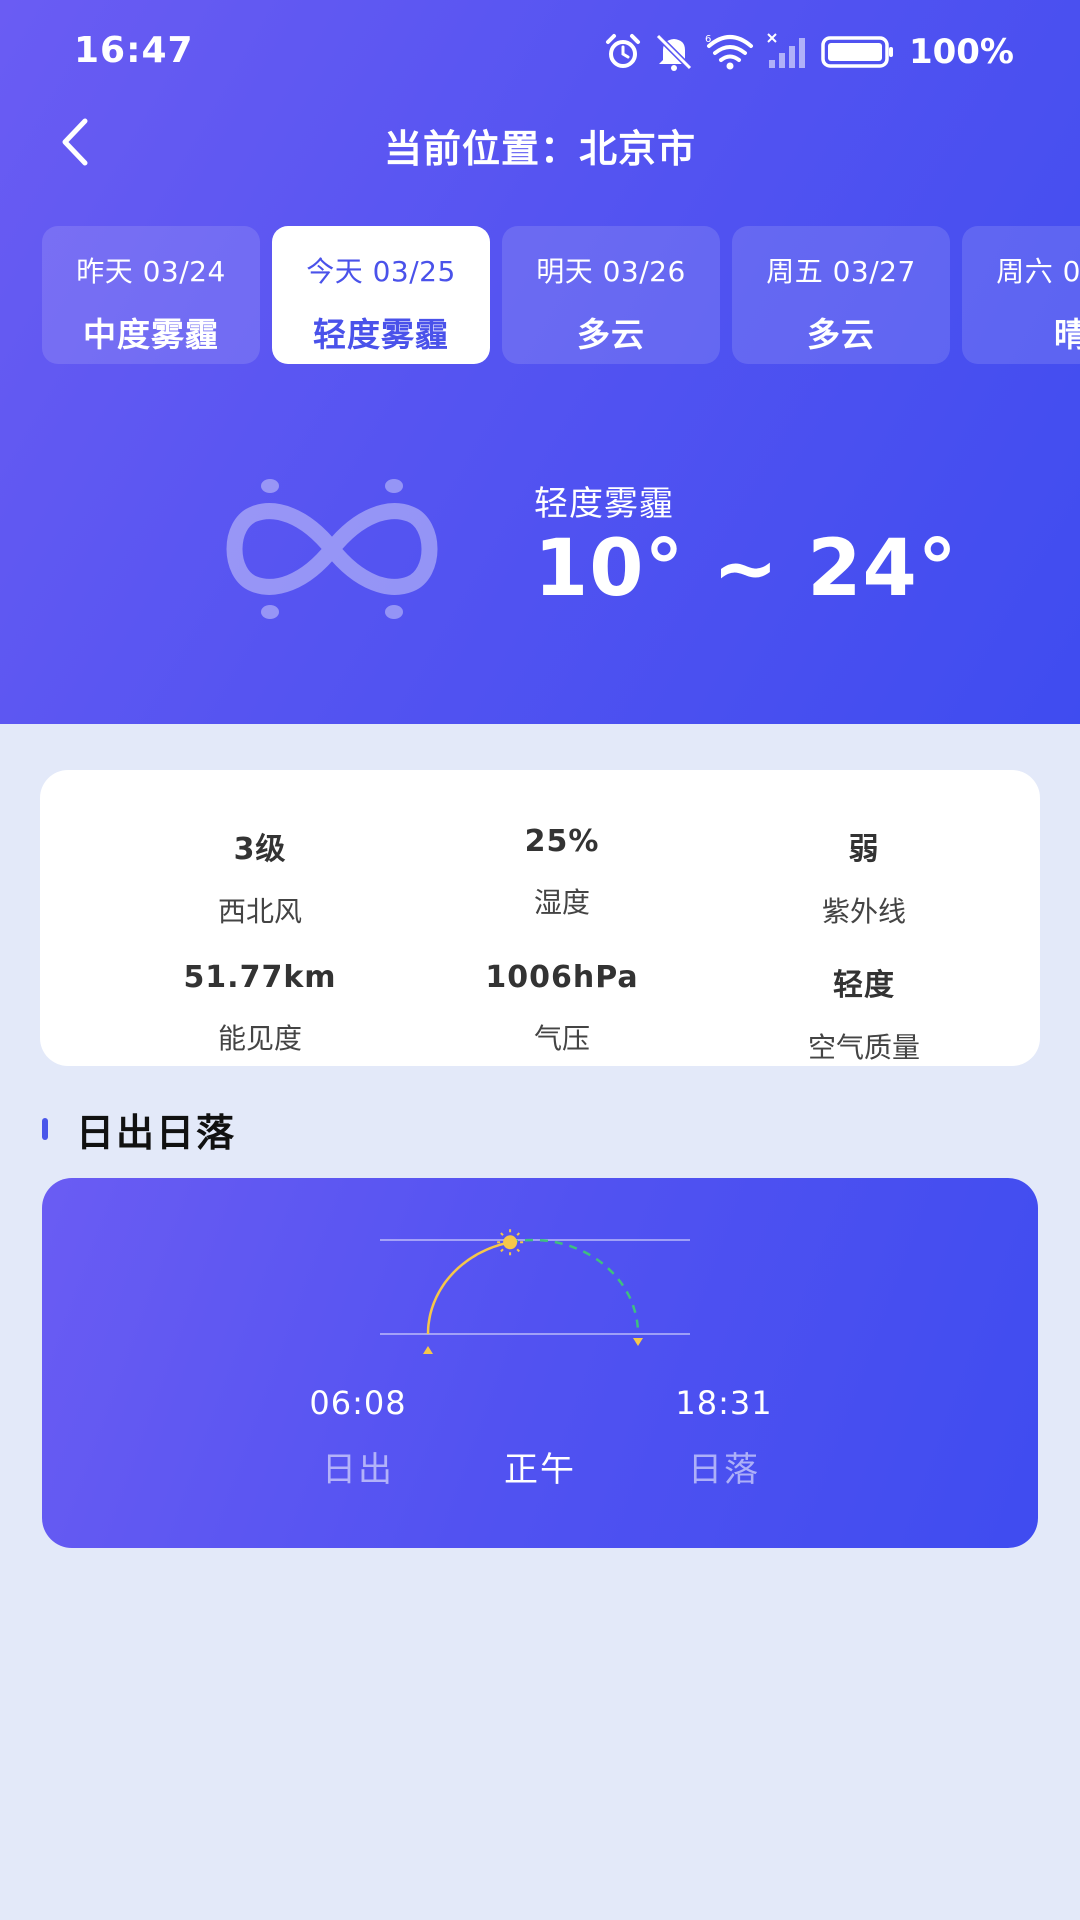 The height and width of the screenshot is (1920, 1080). What do you see at coordinates (961, 52) in the screenshot?
I see `battery-percent: 100%` at bounding box center [961, 52].